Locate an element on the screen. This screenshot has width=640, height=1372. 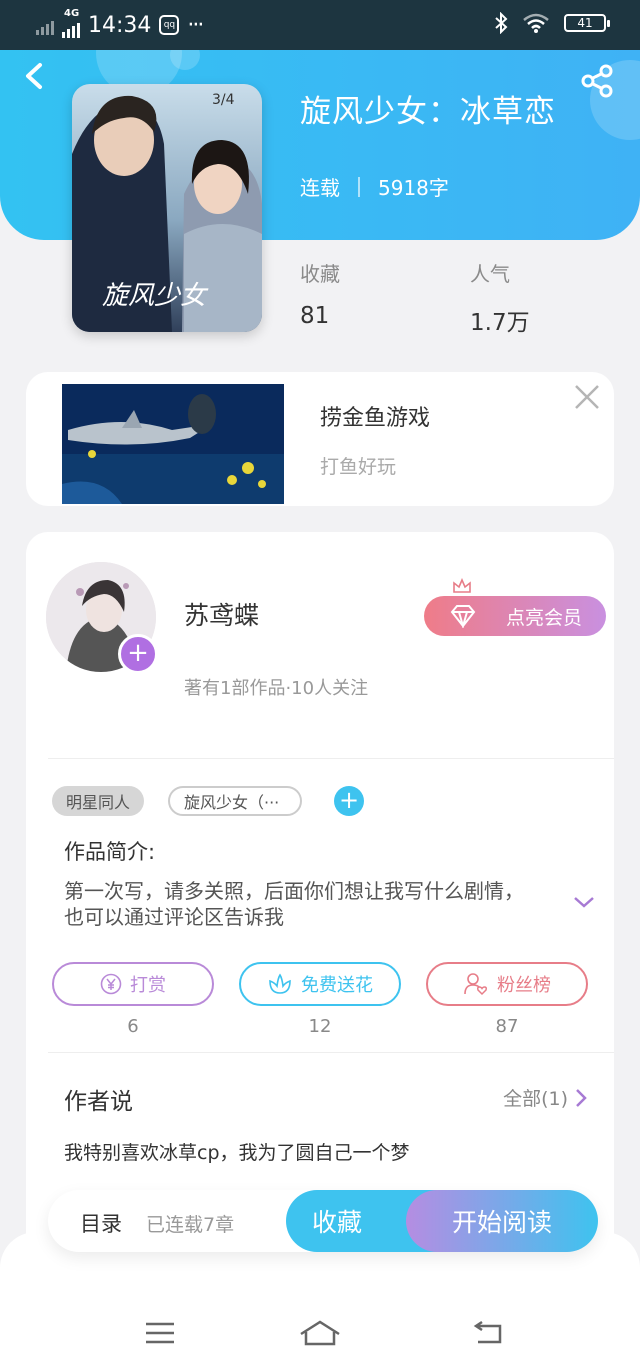
tip-count: 6 is located at coordinates (133, 1026).